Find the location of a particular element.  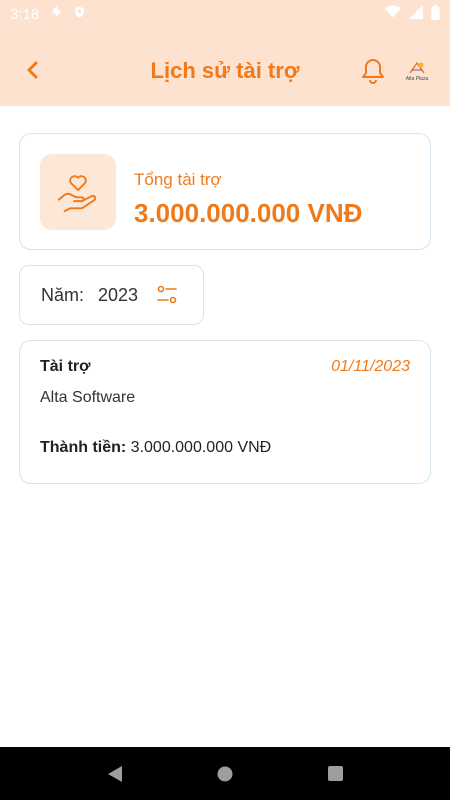

system-nav-bar is located at coordinates (225, 773).